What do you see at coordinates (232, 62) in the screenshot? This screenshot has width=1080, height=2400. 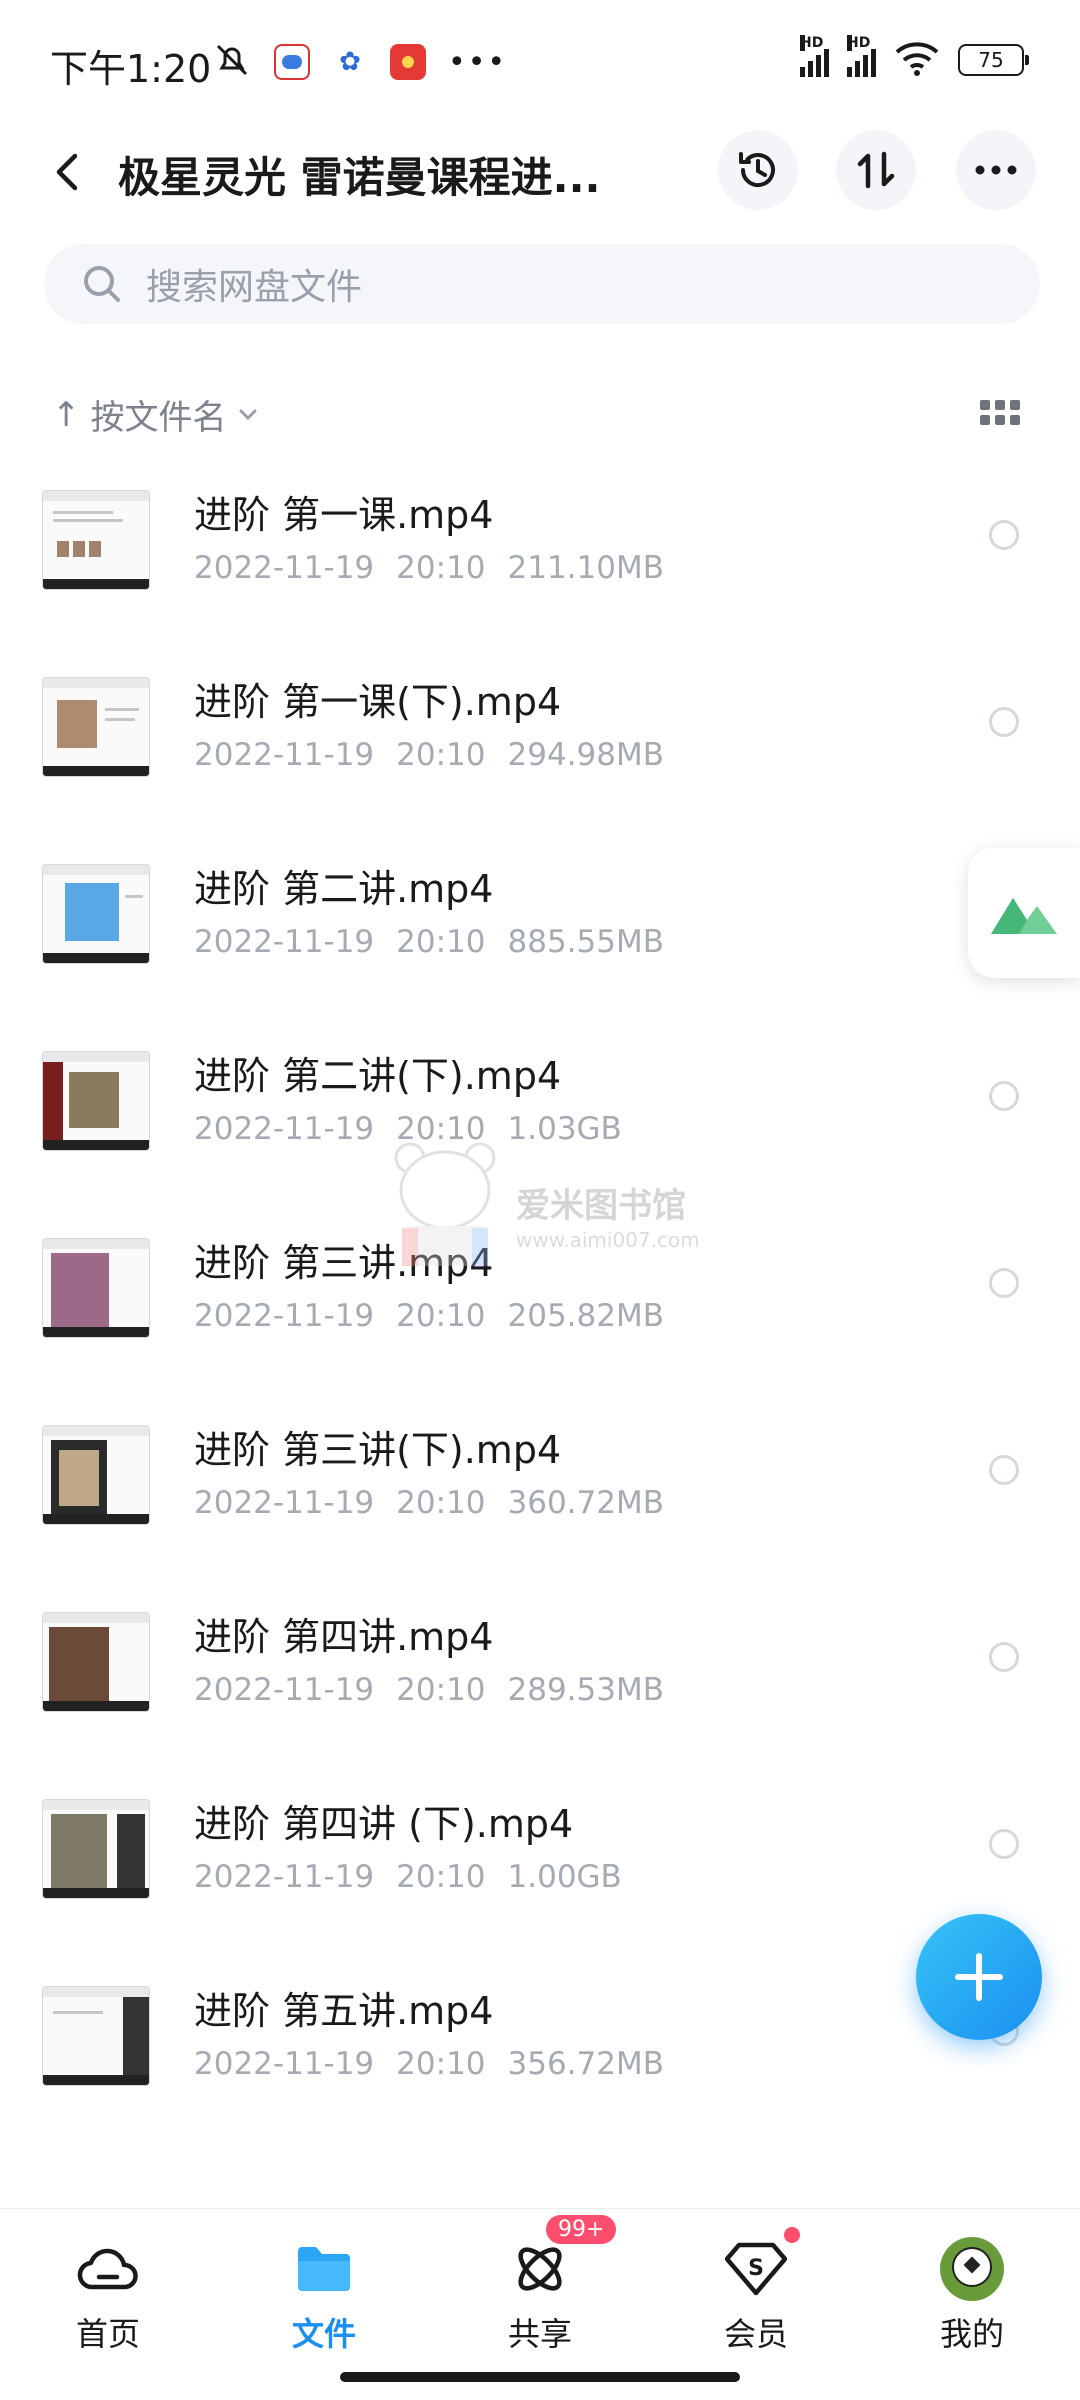 I see `mute-icon` at bounding box center [232, 62].